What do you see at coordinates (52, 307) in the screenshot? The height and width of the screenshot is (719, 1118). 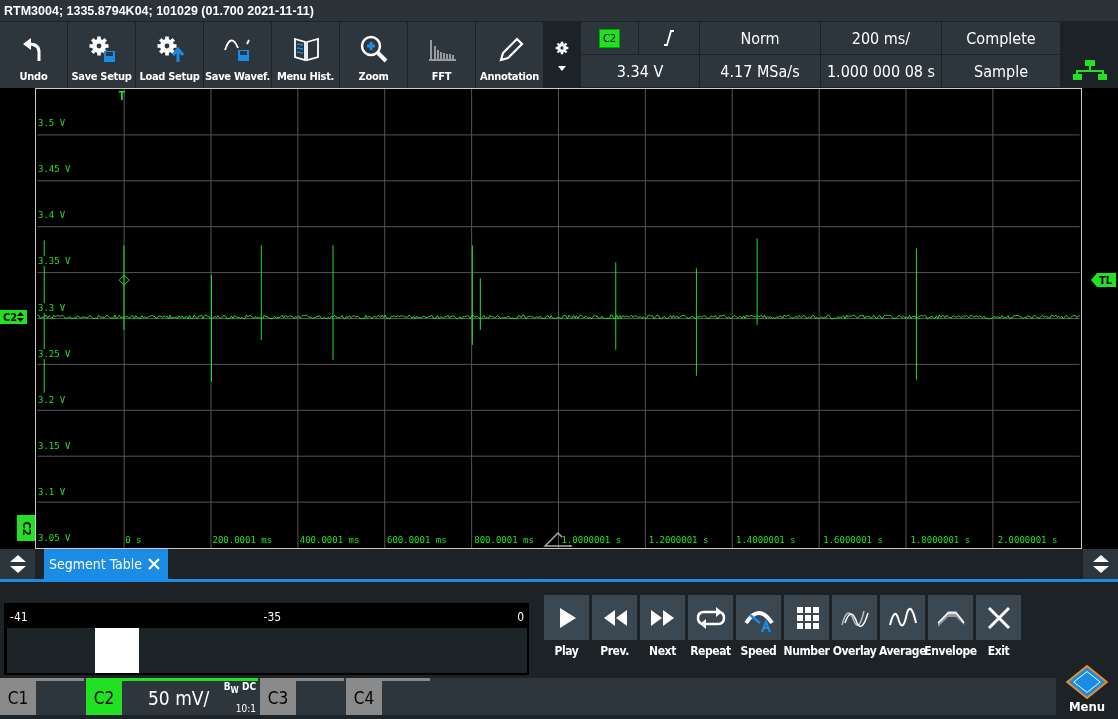 I see `y-axis-label: 3.3 V` at bounding box center [52, 307].